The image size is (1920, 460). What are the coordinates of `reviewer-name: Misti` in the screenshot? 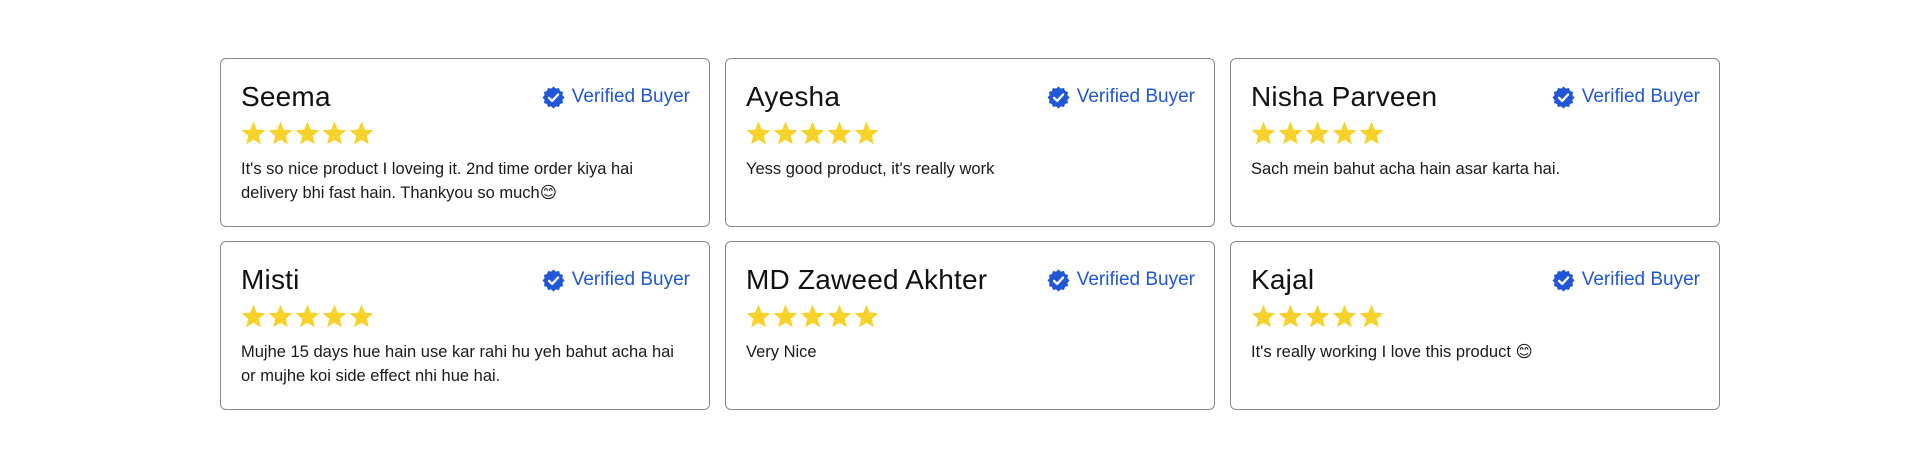 It's located at (270, 279).